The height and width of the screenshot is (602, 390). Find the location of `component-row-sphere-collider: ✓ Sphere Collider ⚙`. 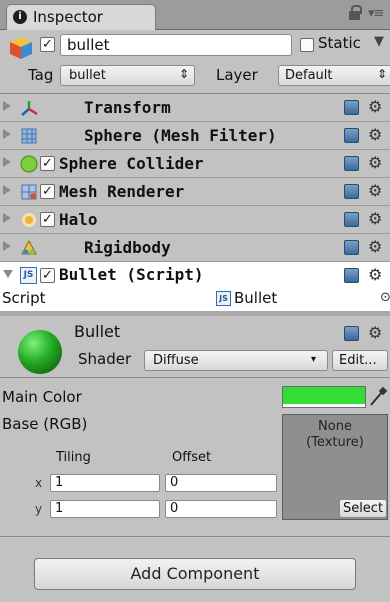

component-row-sphere-collider: ✓ Sphere Collider ⚙ is located at coordinates (195, 164).